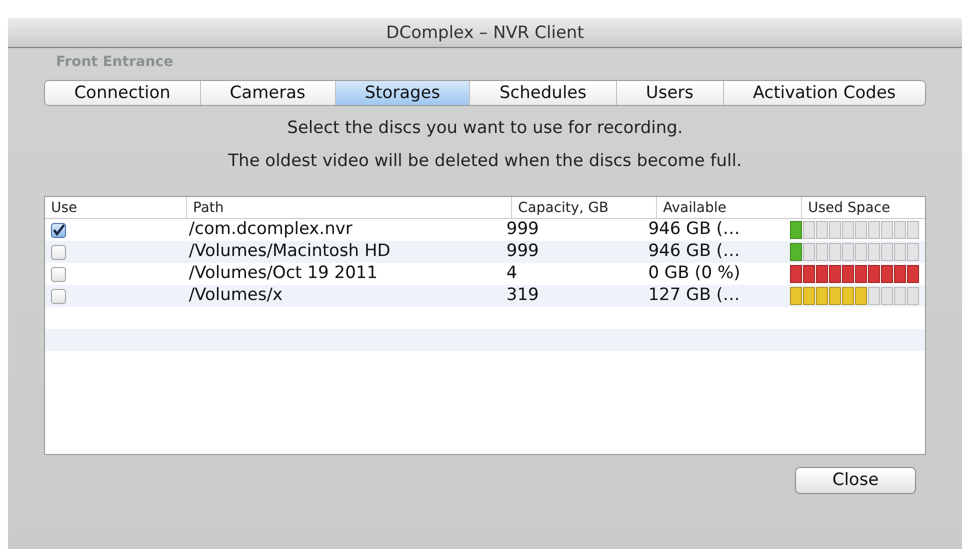  I want to click on path-cell: /com.dcomplex.nvr, so click(270, 229).